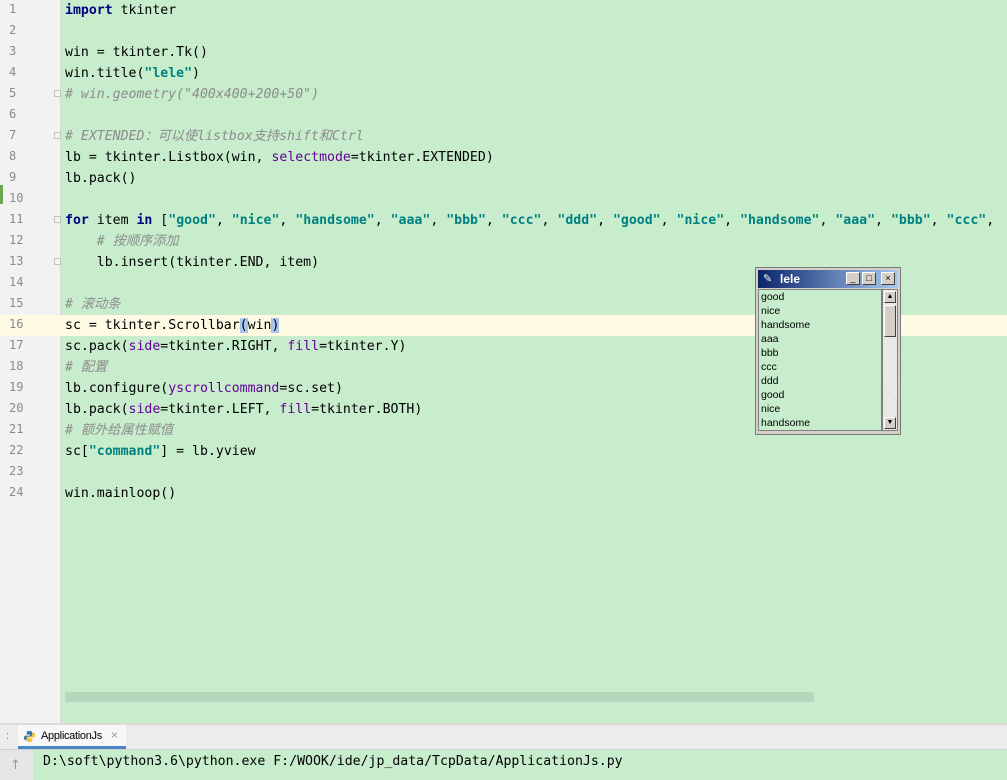 This screenshot has width=1007, height=780. Describe the element at coordinates (16, 492) in the screenshot. I see `line-number: 24` at that location.